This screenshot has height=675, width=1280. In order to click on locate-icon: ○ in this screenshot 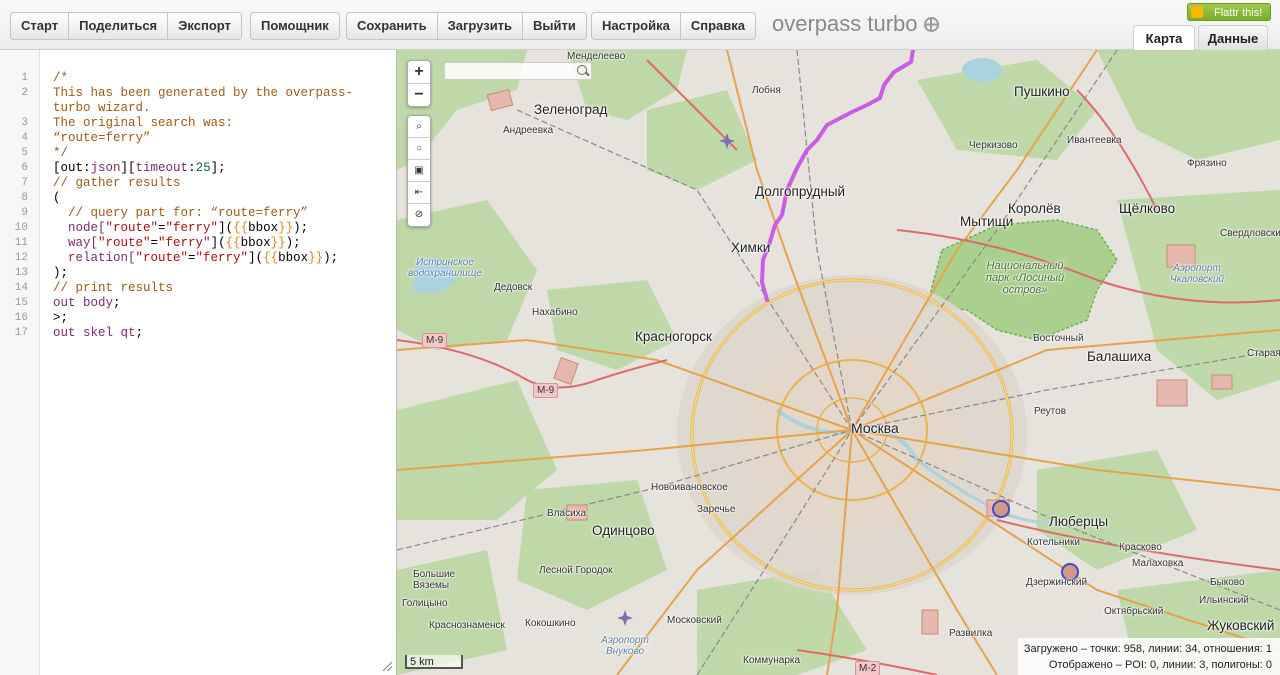, I will do `click(419, 149)`.